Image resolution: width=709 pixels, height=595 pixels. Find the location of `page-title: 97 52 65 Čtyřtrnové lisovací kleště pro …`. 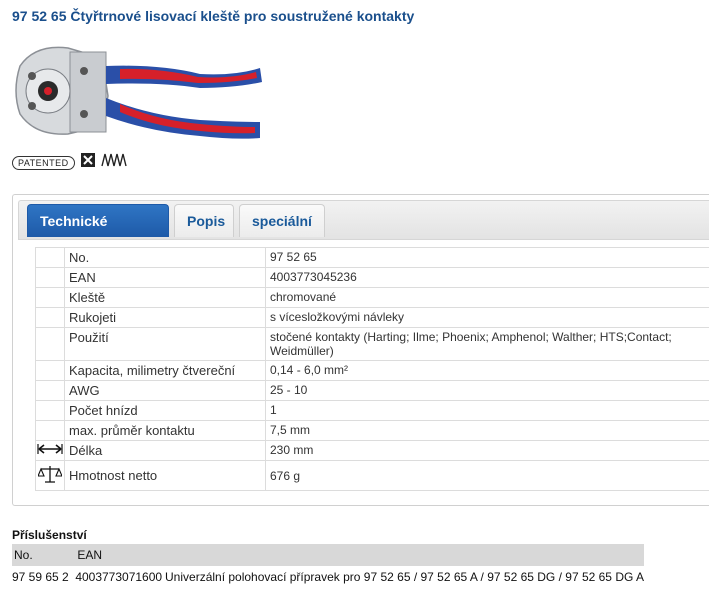

page-title: 97 52 65 Čtyřtrnové lisovací kleště pro … is located at coordinates (213, 16).